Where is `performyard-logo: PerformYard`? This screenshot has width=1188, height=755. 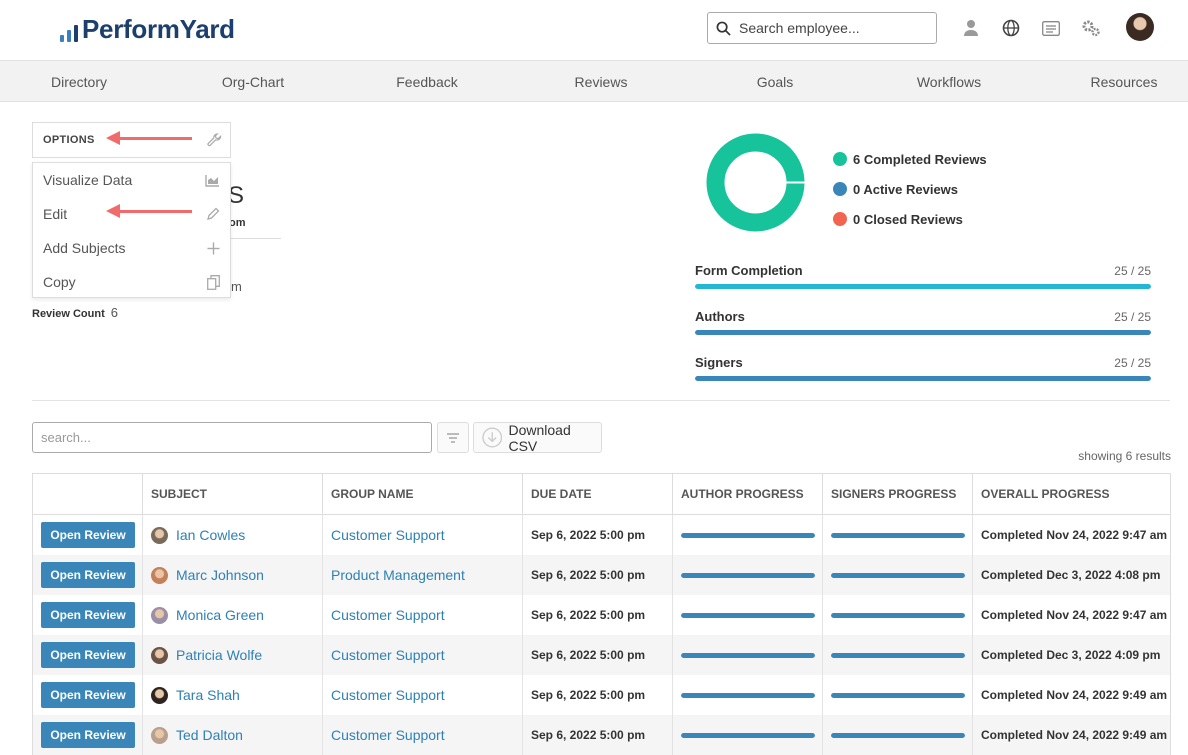
performyard-logo: PerformYard is located at coordinates (147, 29).